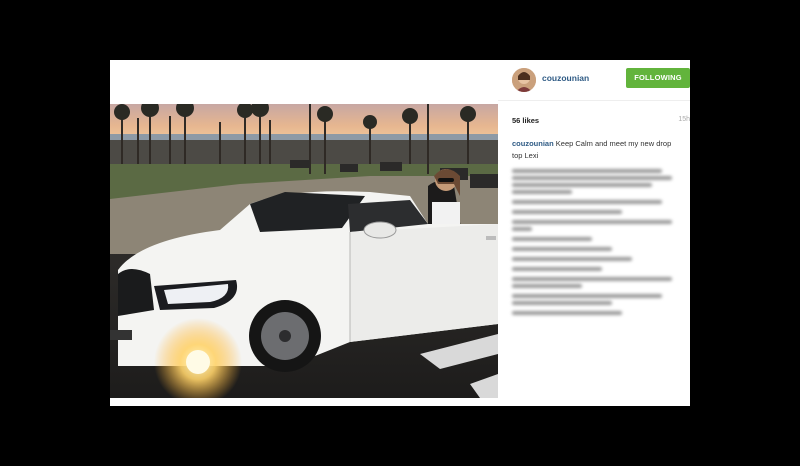 Image resolution: width=800 pixels, height=466 pixels. What do you see at coordinates (658, 78) in the screenshot?
I see `following-button: FOLLOWING` at bounding box center [658, 78].